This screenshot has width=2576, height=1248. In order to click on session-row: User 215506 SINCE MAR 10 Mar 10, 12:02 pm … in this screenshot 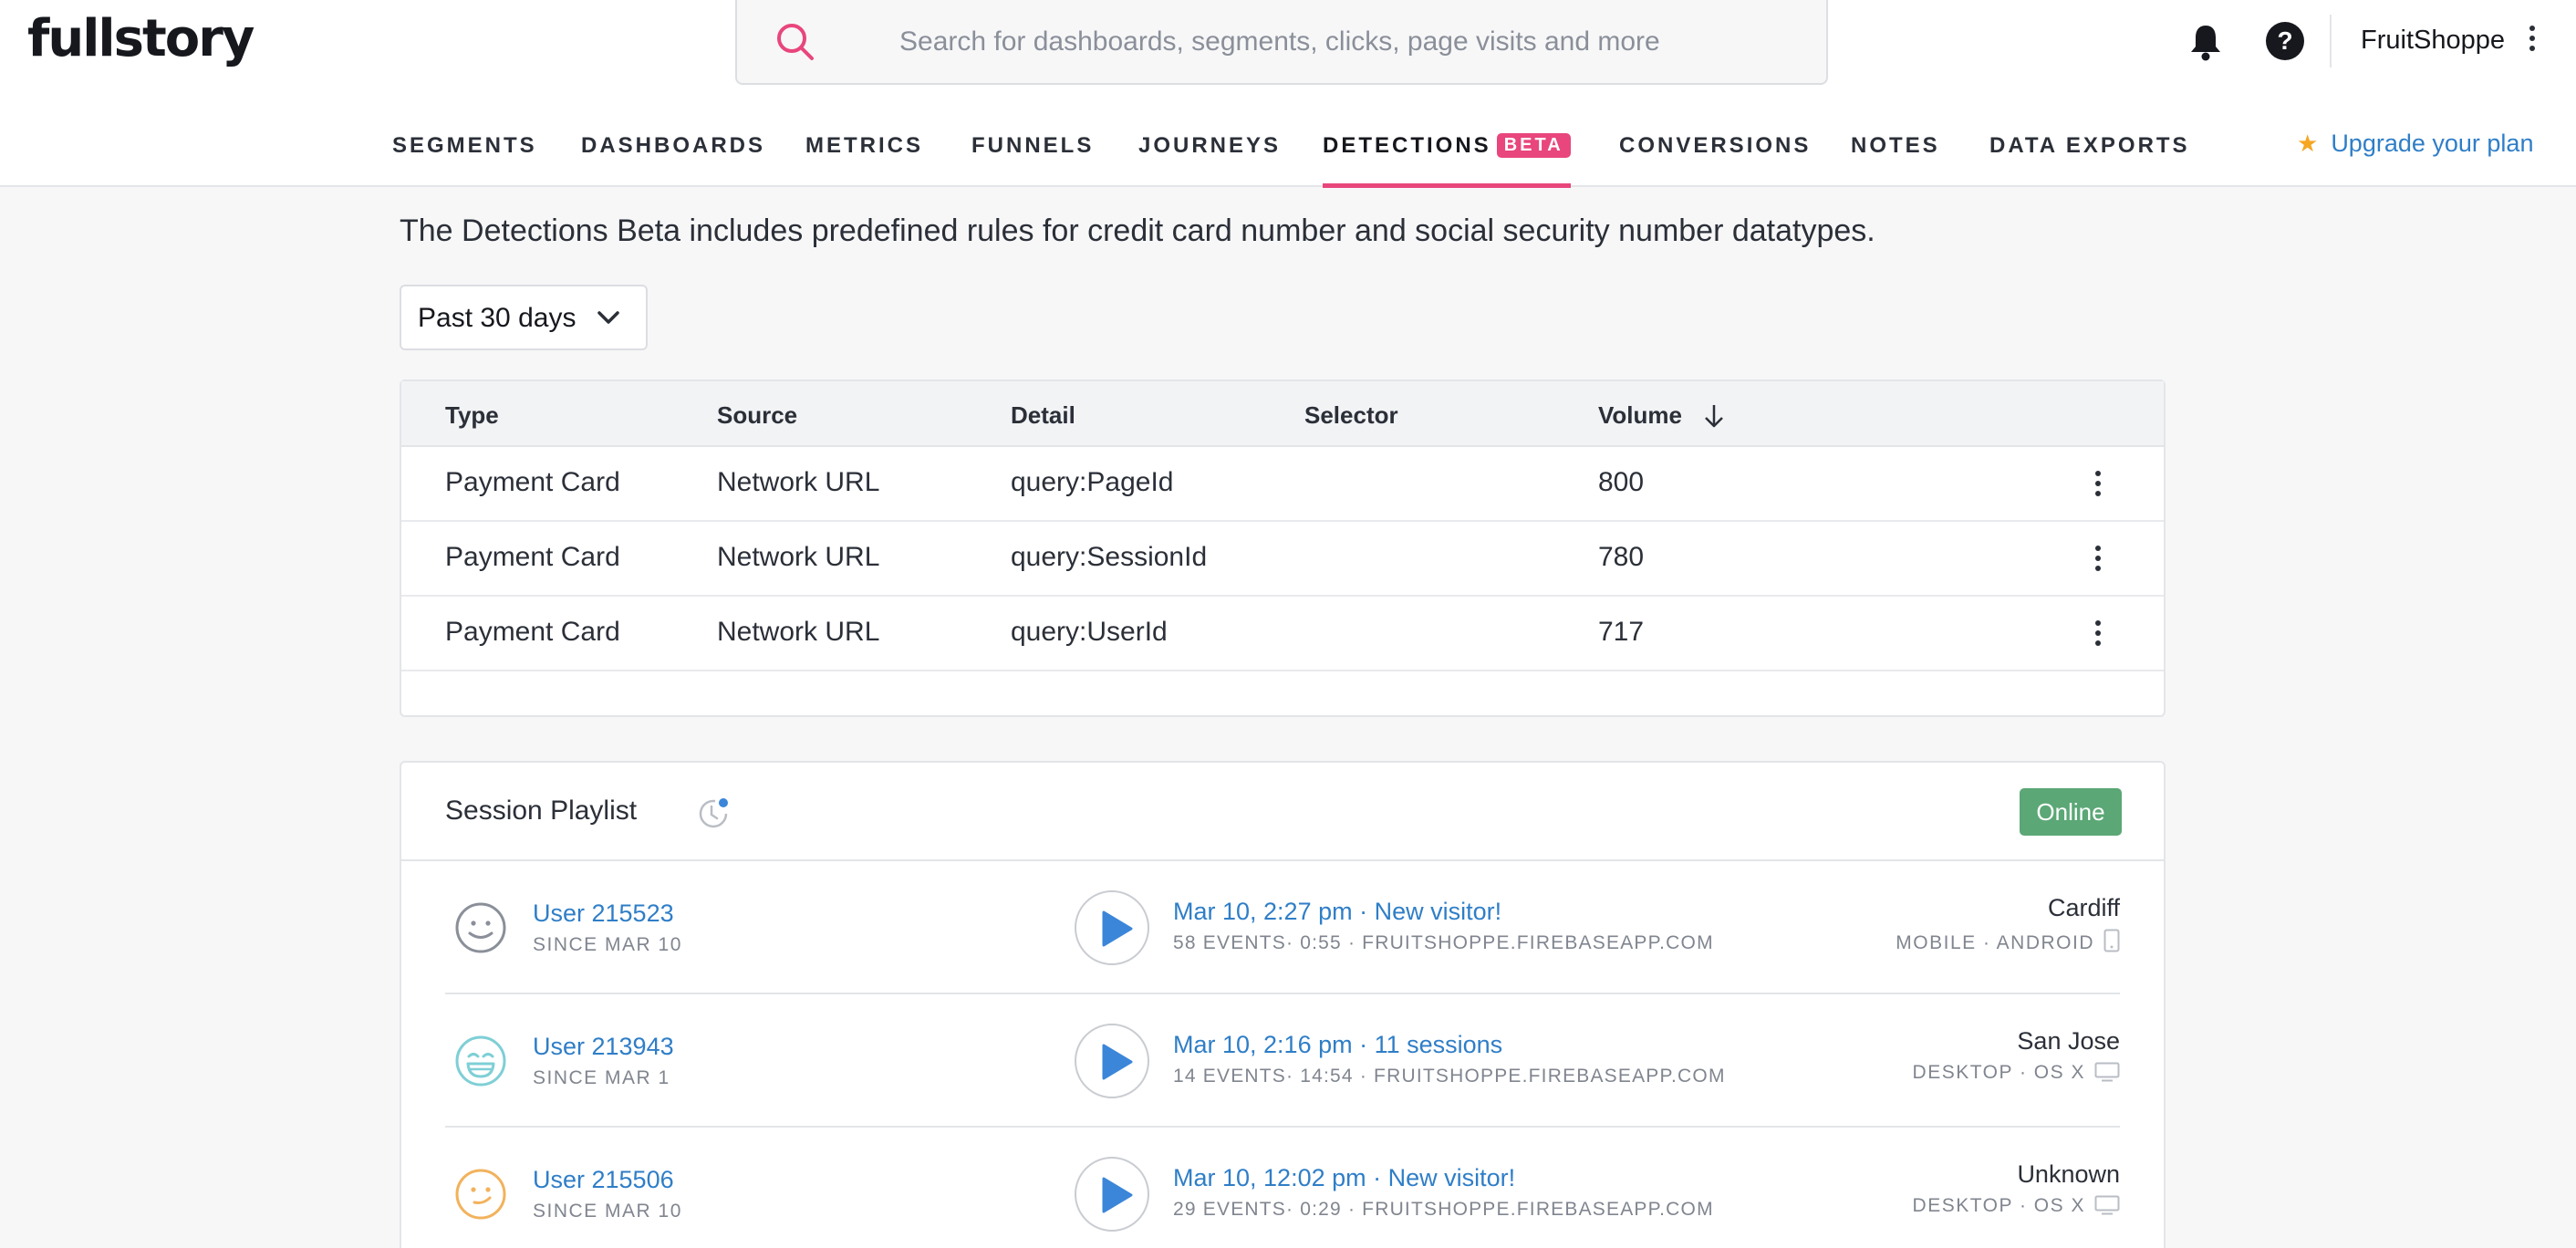, I will do `click(1282, 1188)`.